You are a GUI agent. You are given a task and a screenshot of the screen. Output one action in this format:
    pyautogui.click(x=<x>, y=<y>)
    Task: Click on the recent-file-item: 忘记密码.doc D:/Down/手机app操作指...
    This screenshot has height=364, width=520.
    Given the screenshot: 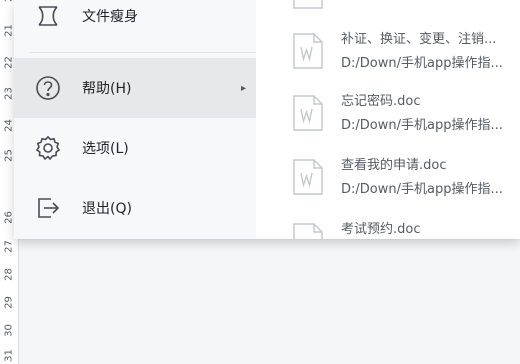 What is the action you would take?
    pyautogui.click(x=406, y=114)
    